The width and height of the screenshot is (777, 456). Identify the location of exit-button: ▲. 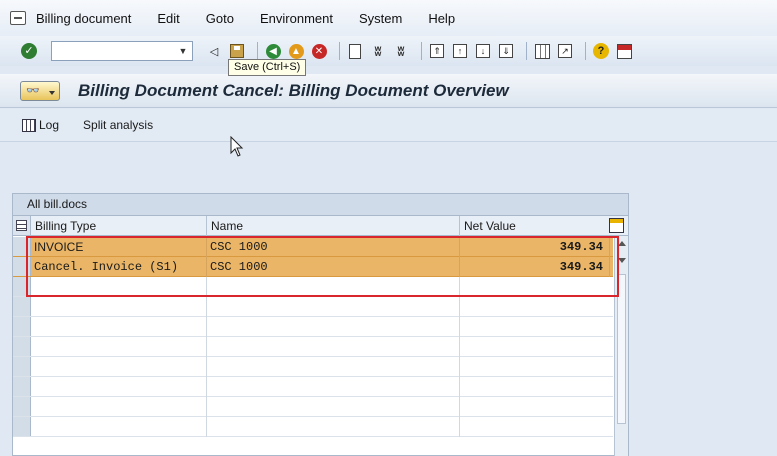
(296, 51).